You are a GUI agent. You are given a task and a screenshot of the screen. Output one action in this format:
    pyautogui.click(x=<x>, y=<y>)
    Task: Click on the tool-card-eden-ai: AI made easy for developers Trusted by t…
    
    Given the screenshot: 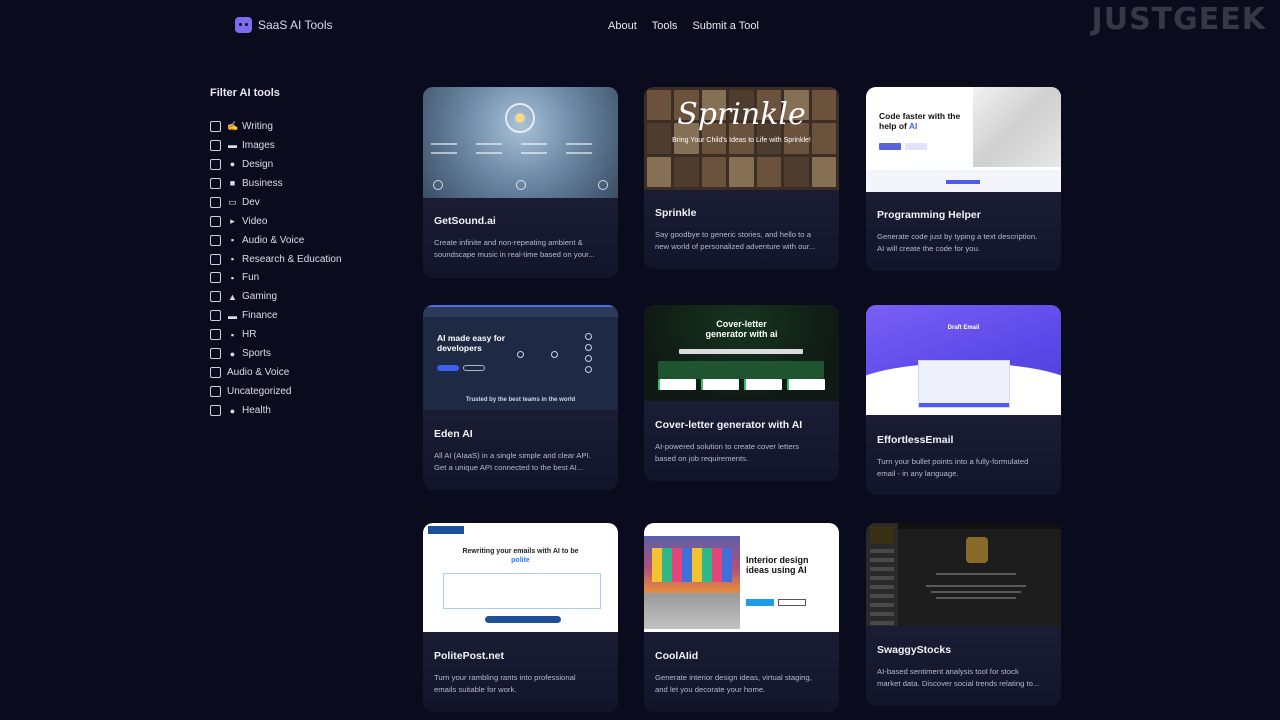 What is the action you would take?
    pyautogui.click(x=520, y=397)
    